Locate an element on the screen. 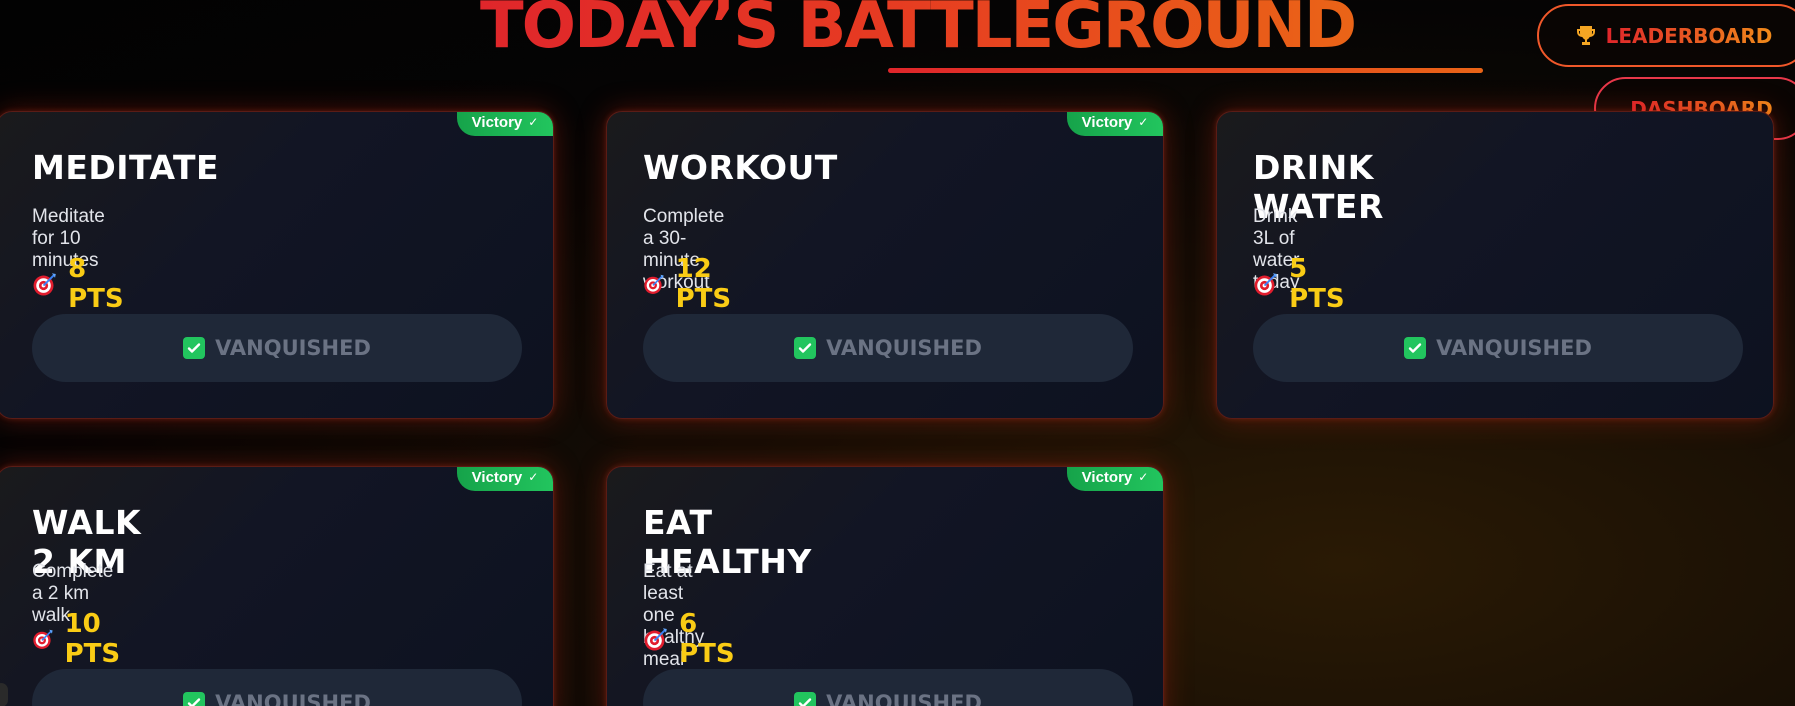 The height and width of the screenshot is (706, 1795). points-value: 8 PTS is located at coordinates (96, 284).